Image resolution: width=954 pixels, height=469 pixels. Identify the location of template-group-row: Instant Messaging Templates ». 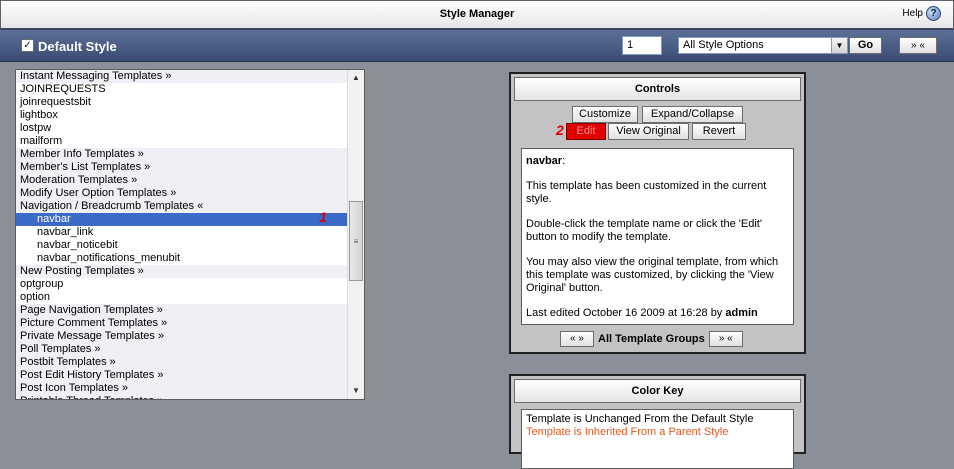
(181, 76).